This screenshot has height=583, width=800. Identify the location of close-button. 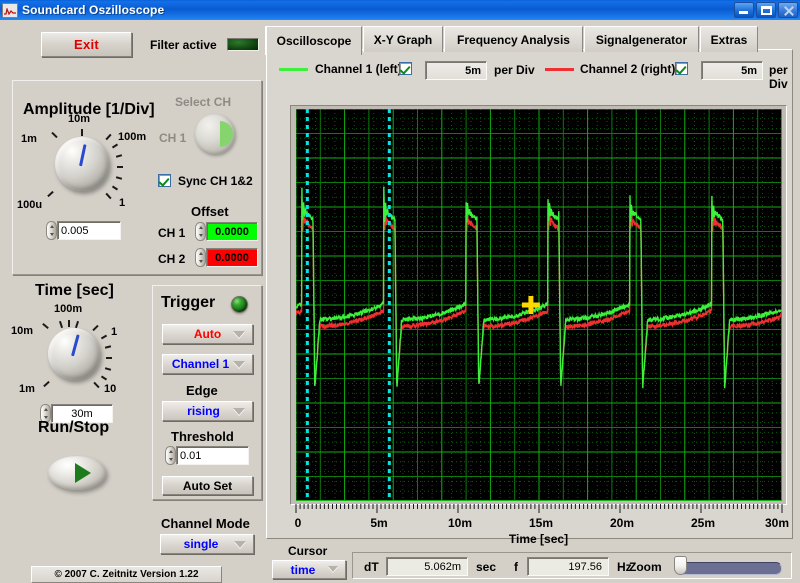
(788, 10).